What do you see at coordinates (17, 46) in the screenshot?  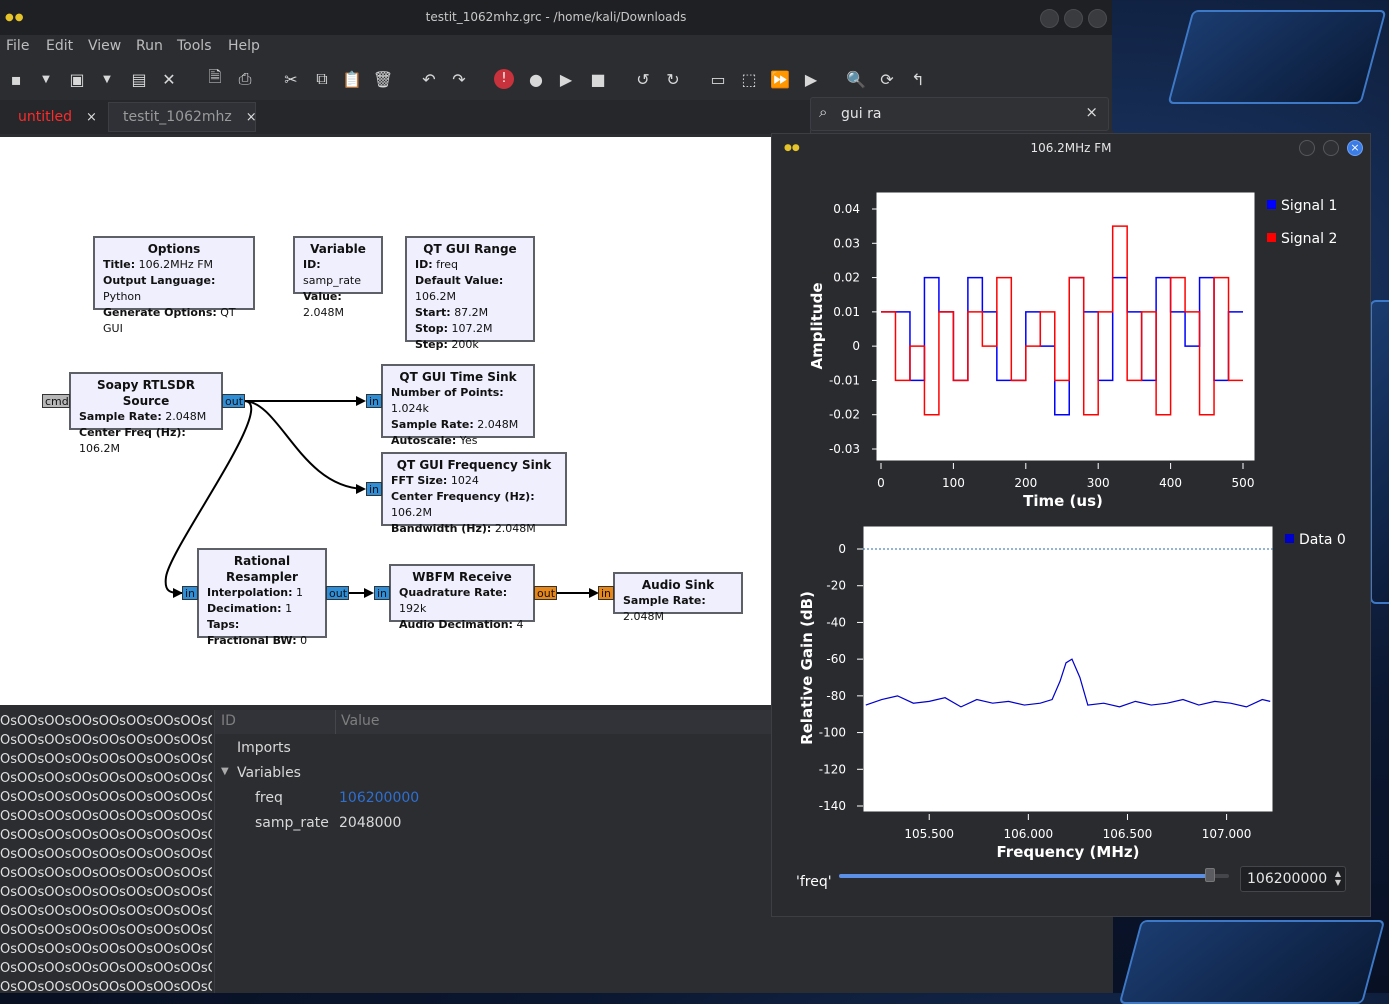 I see `menu-file: File` at bounding box center [17, 46].